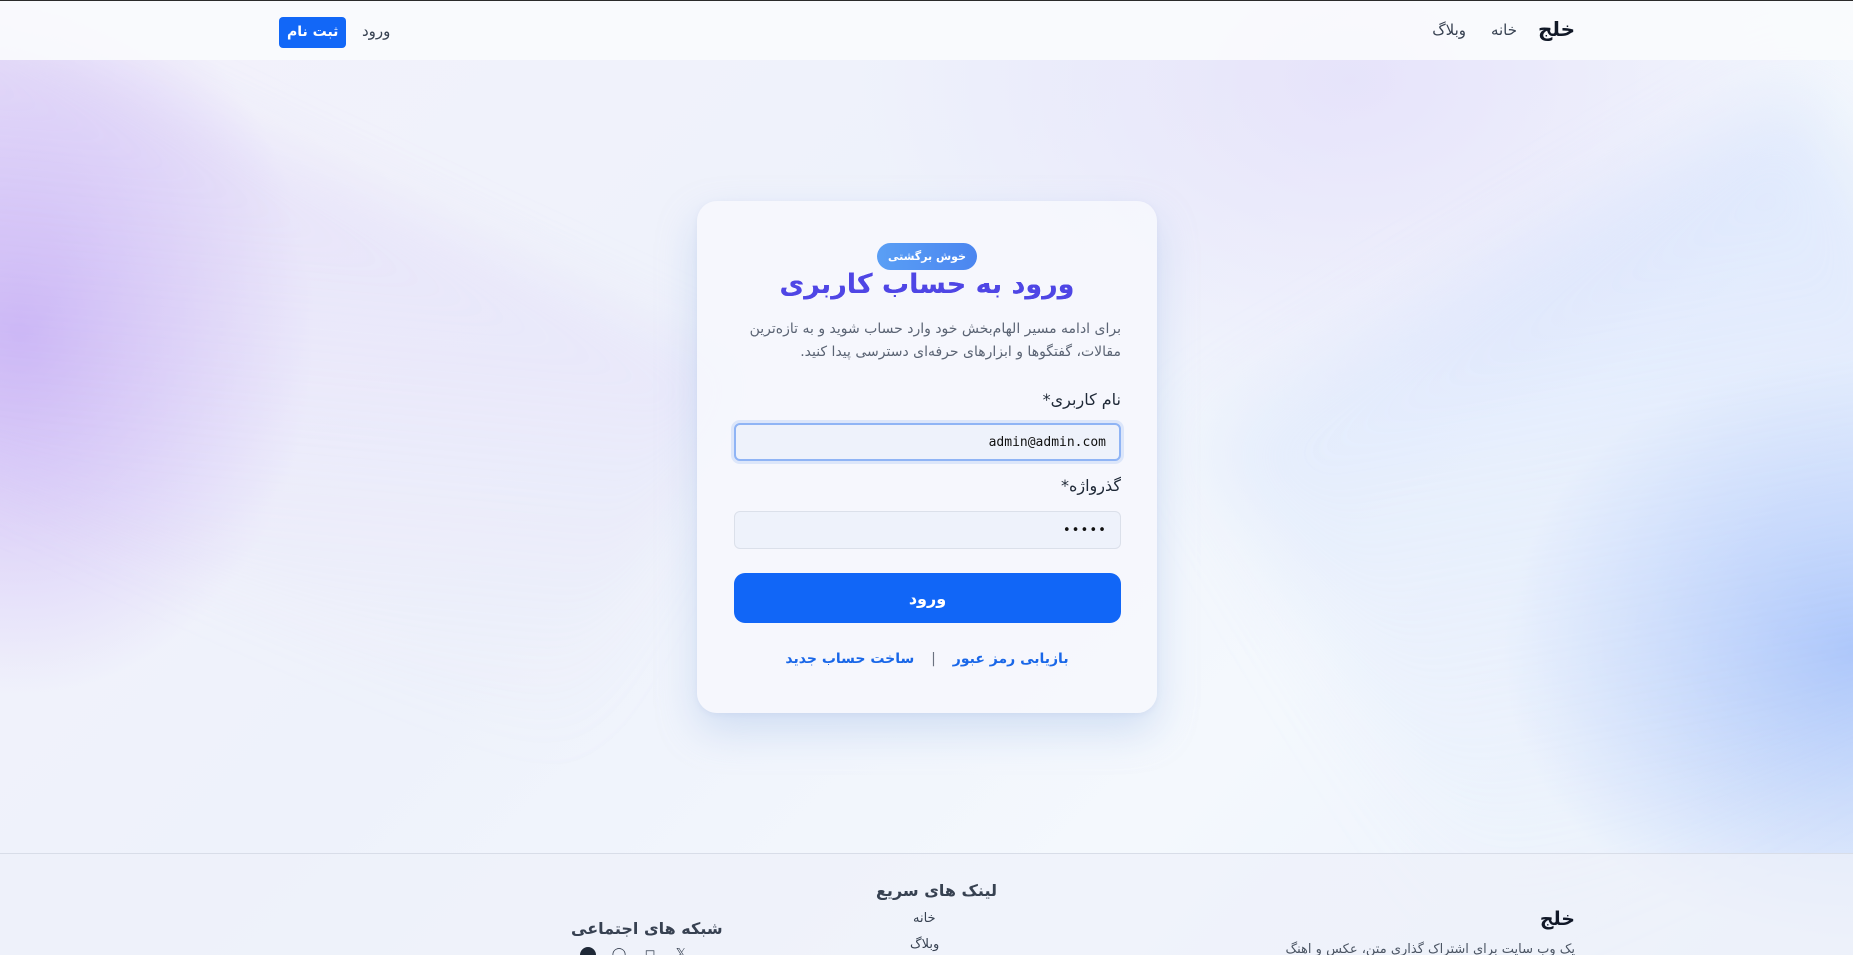 This screenshot has height=955, width=1853. Describe the element at coordinates (1556, 29) in the screenshot. I see `brand-logo: خلج` at that location.